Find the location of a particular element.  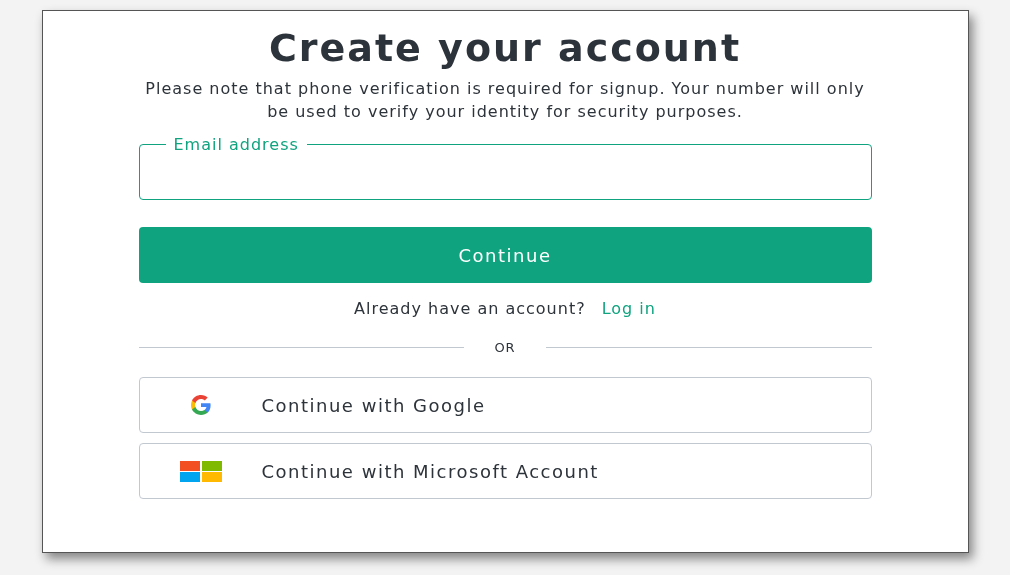

login-link: Log in is located at coordinates (628, 308).